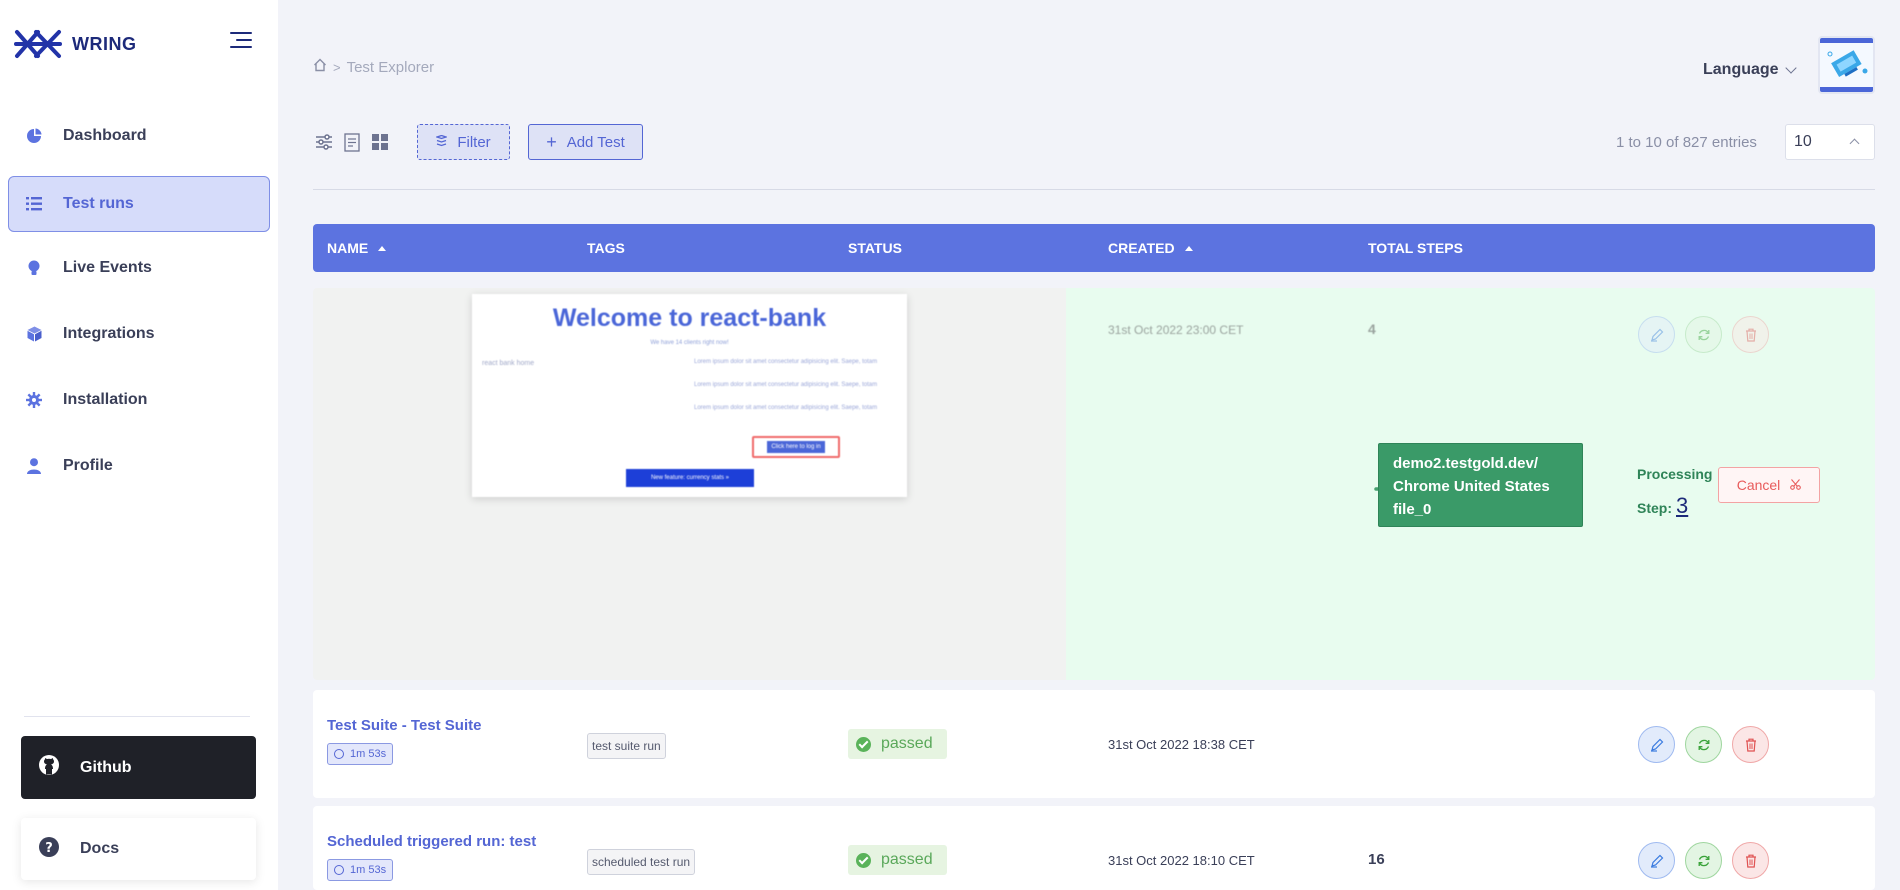 This screenshot has width=1900, height=890. Describe the element at coordinates (339, 870) in the screenshot. I see `clock-icon` at that location.